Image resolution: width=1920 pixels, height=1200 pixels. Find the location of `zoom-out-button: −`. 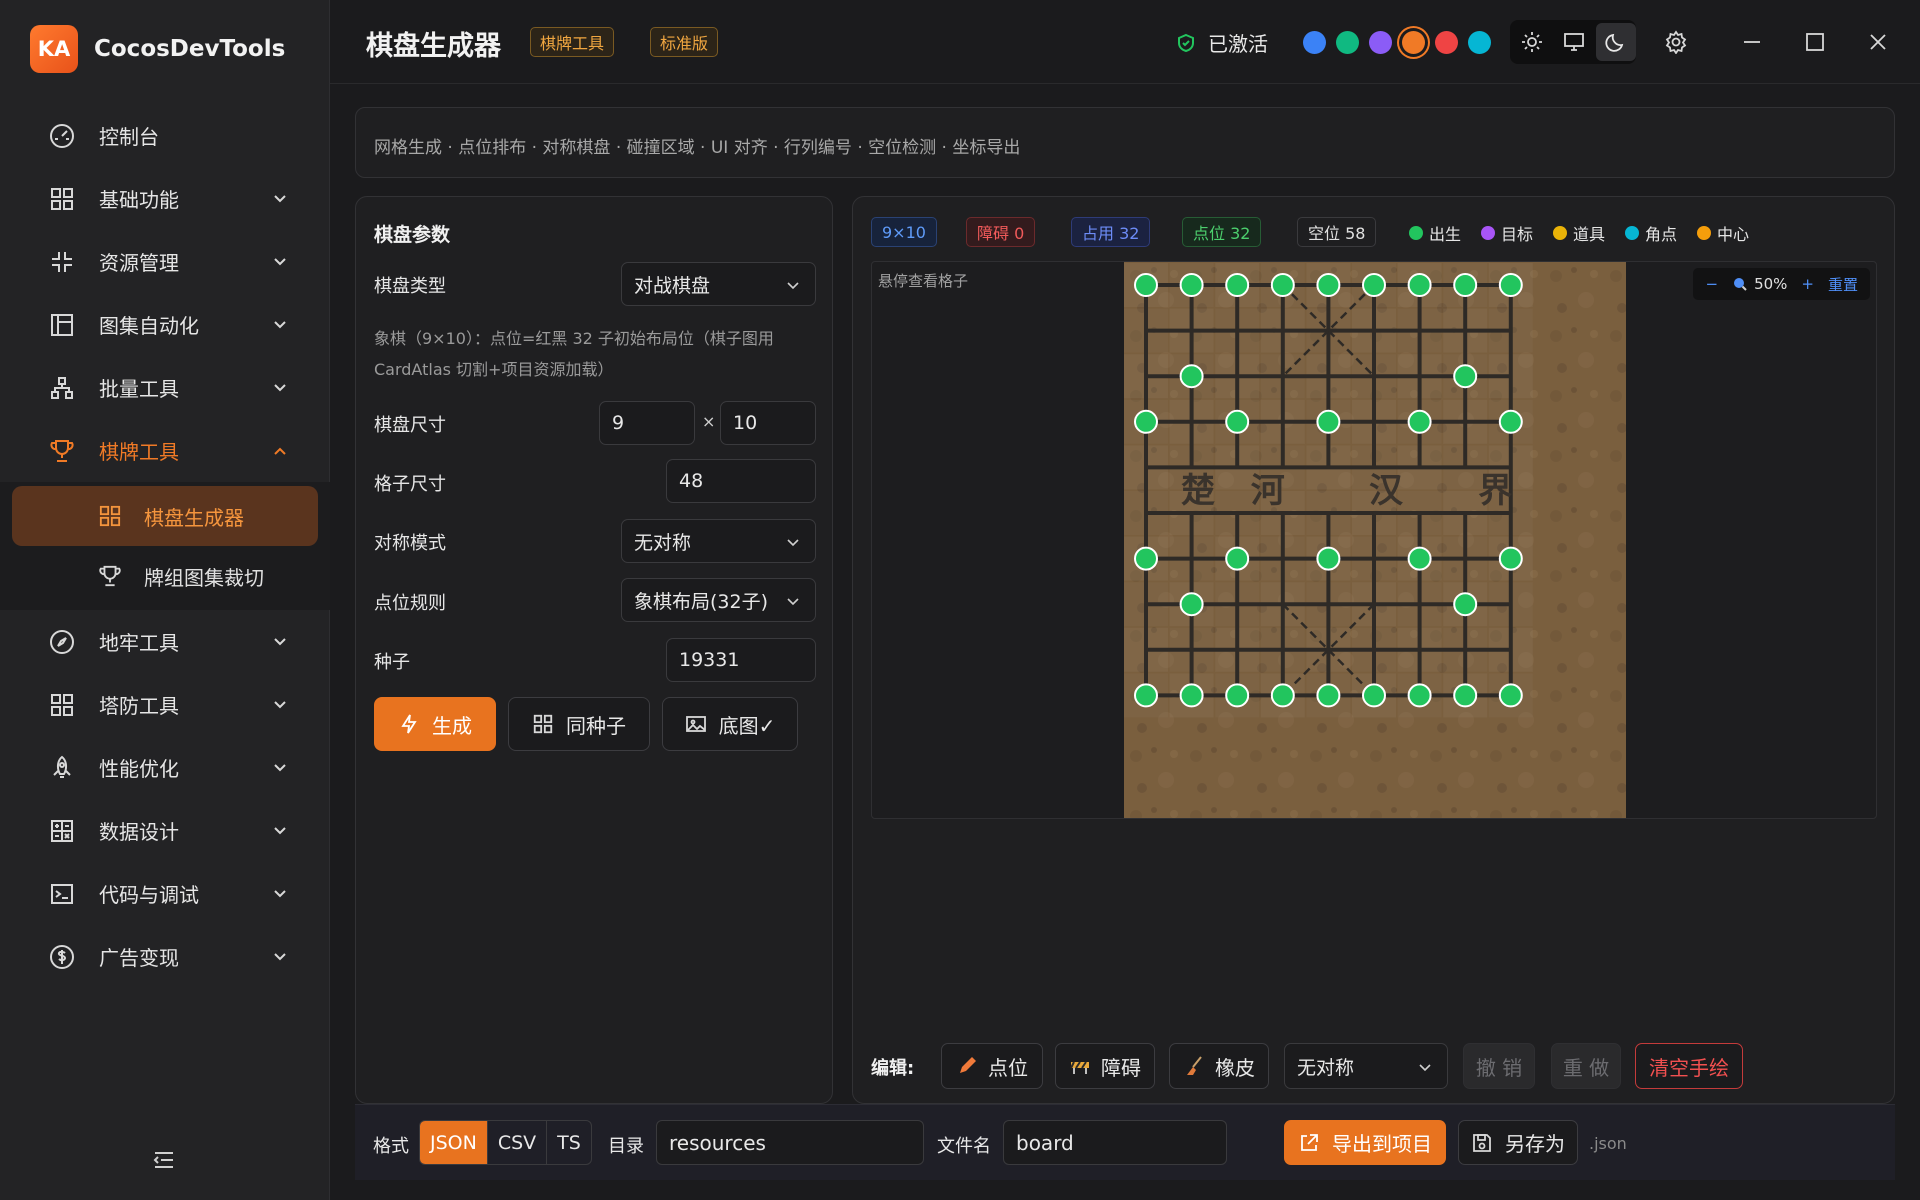

zoom-out-button: − is located at coordinates (1711, 284).